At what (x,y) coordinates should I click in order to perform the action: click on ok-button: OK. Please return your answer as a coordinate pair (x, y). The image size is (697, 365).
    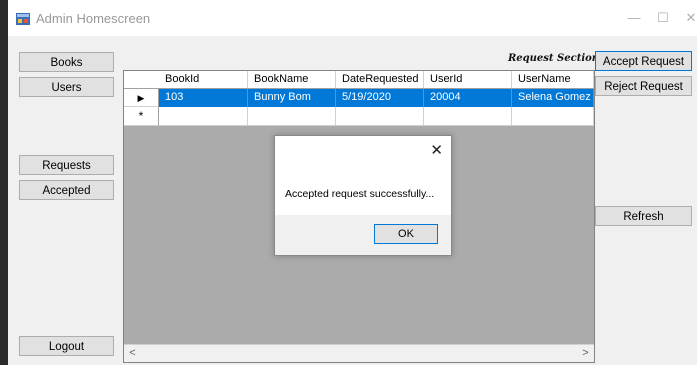
    Looking at the image, I should click on (406, 234).